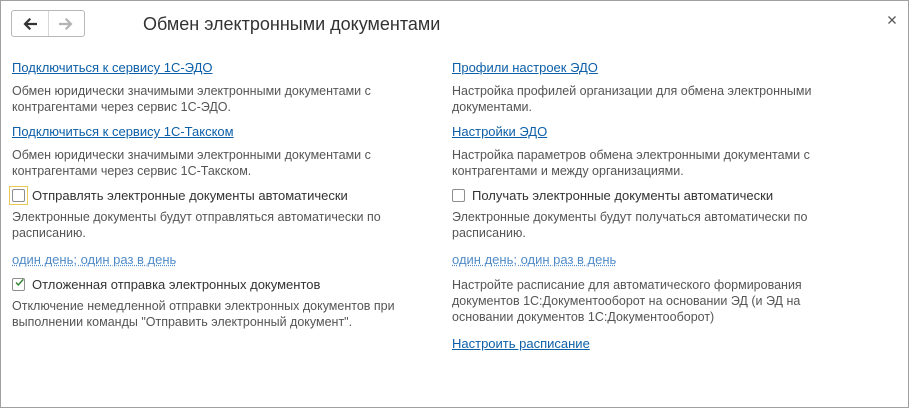 This screenshot has width=909, height=408. What do you see at coordinates (534, 259) in the screenshot?
I see `receive-schedule-link: один день; один раз в день` at bounding box center [534, 259].